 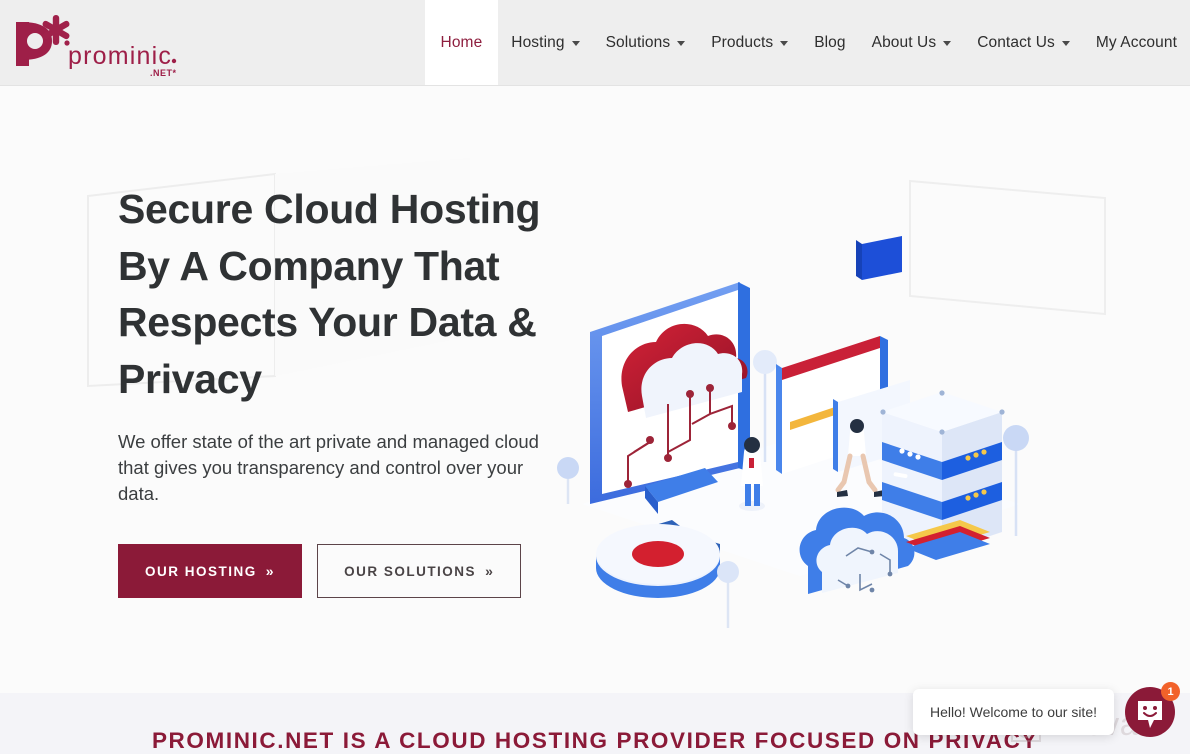 What do you see at coordinates (212, 42) in the screenshot?
I see `logo-link: prominic .NET*` at bounding box center [212, 42].